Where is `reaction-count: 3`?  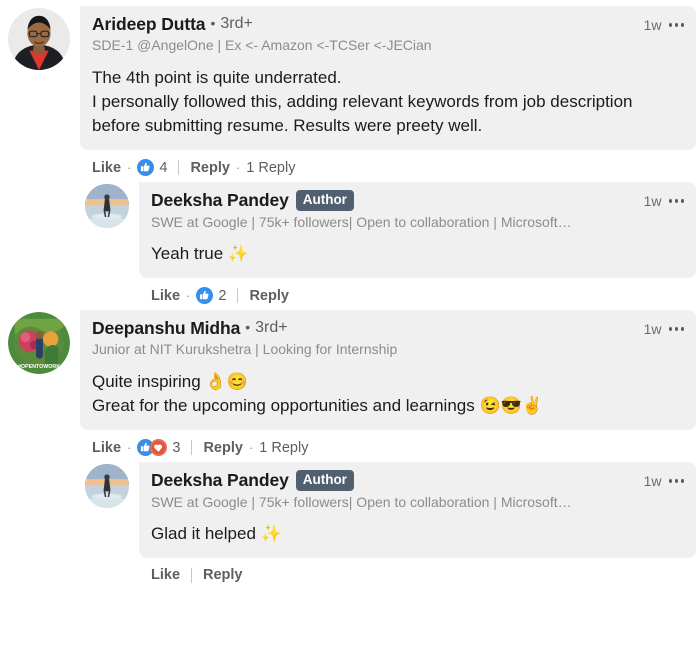
reaction-count: 3 is located at coordinates (176, 447).